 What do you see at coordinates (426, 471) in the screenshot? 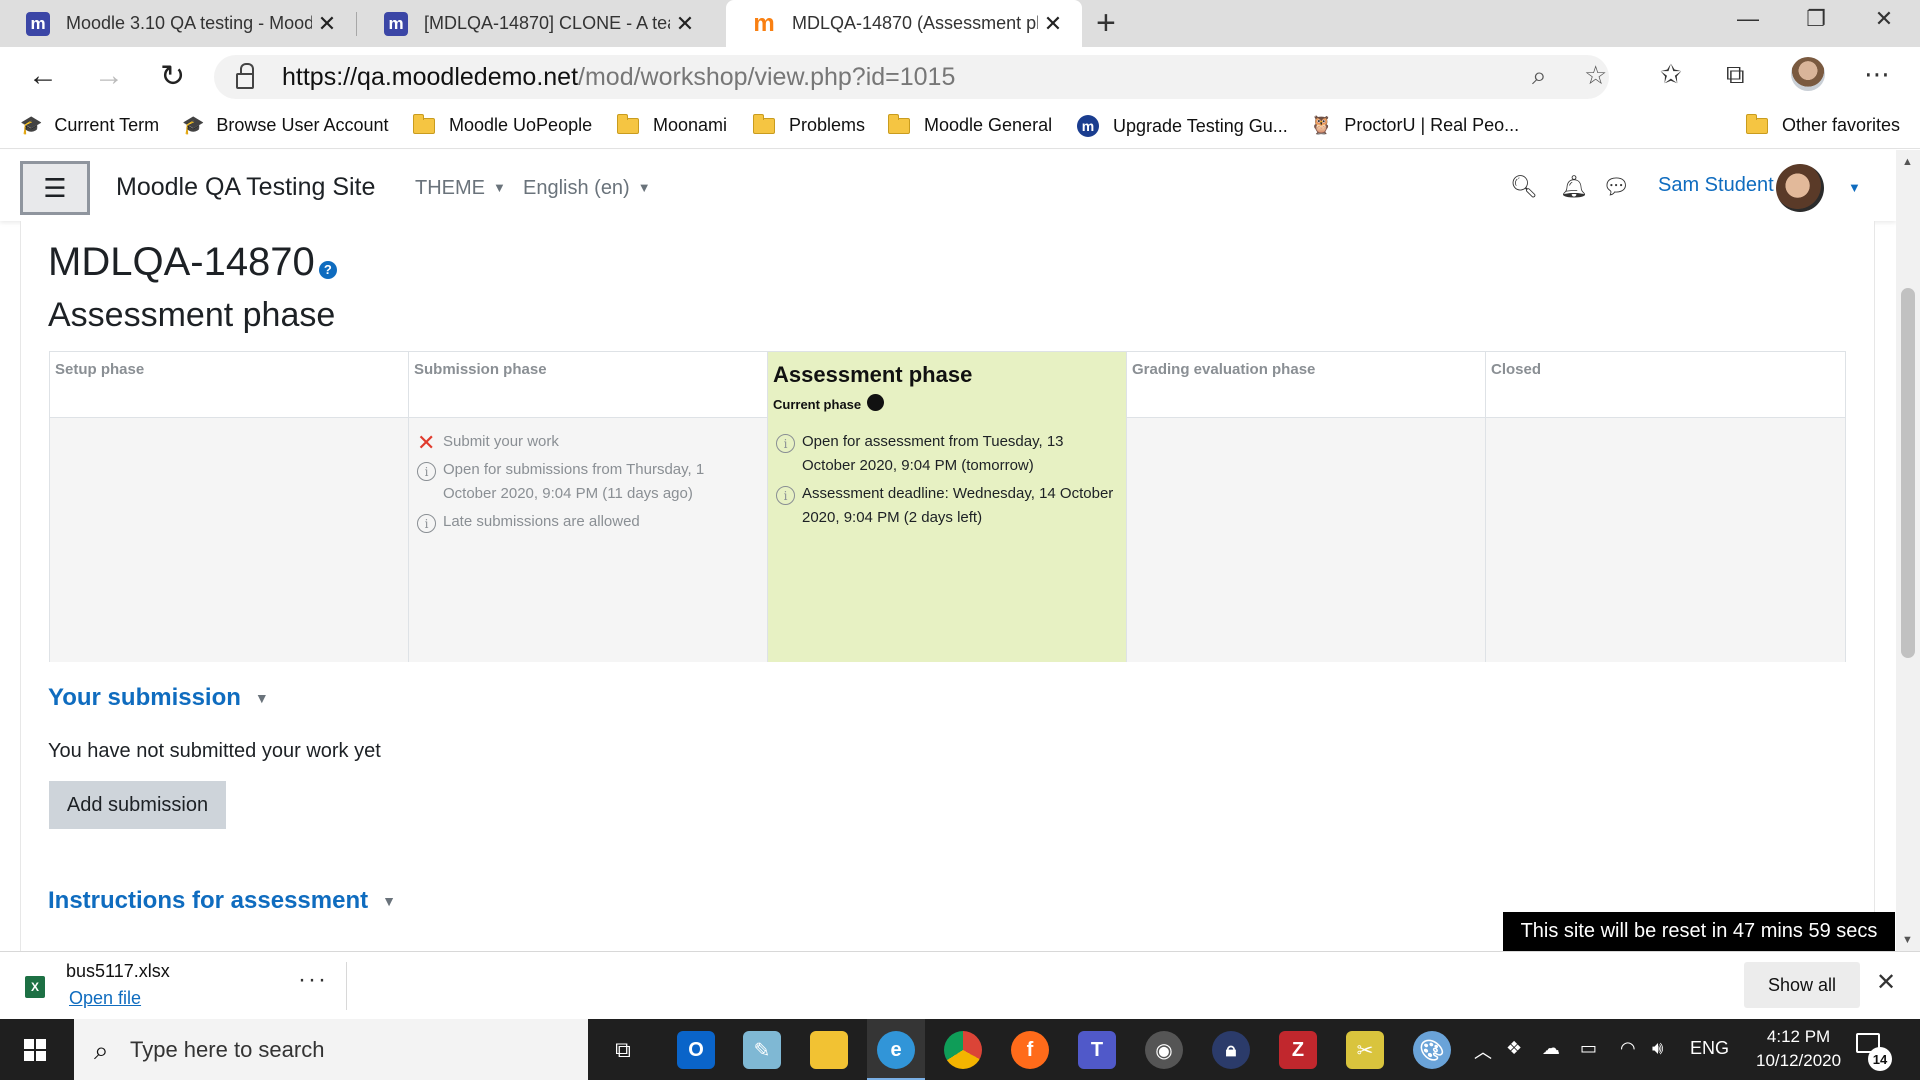
I see `info-icon: i` at bounding box center [426, 471].